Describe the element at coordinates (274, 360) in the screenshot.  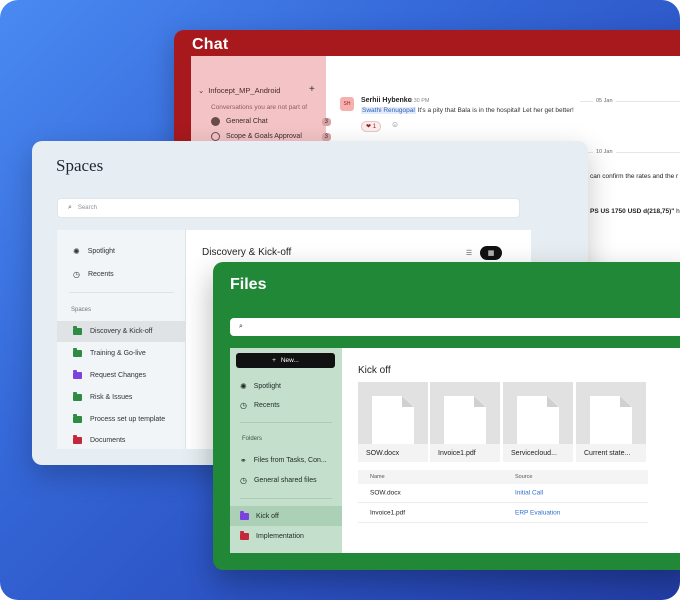
I see `plus-icon: +` at that location.